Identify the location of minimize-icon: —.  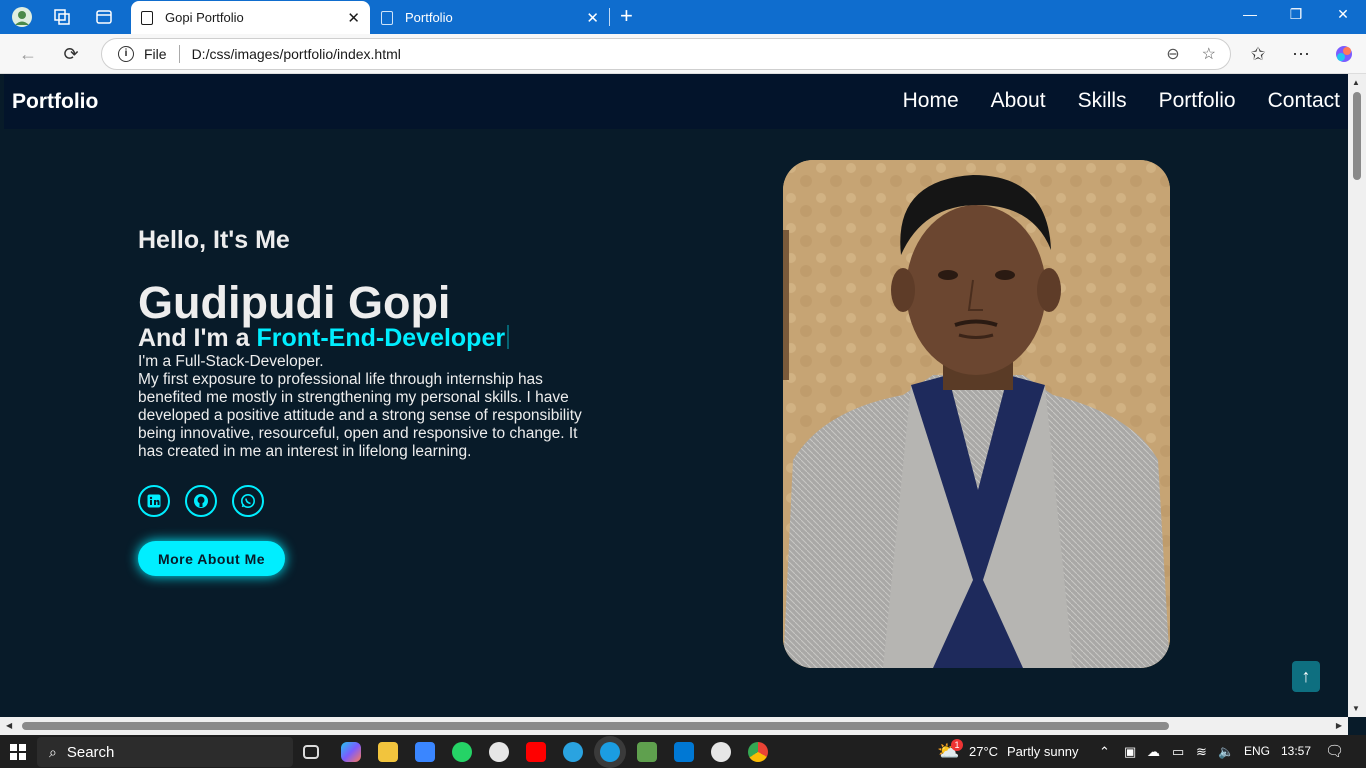
(1250, 14).